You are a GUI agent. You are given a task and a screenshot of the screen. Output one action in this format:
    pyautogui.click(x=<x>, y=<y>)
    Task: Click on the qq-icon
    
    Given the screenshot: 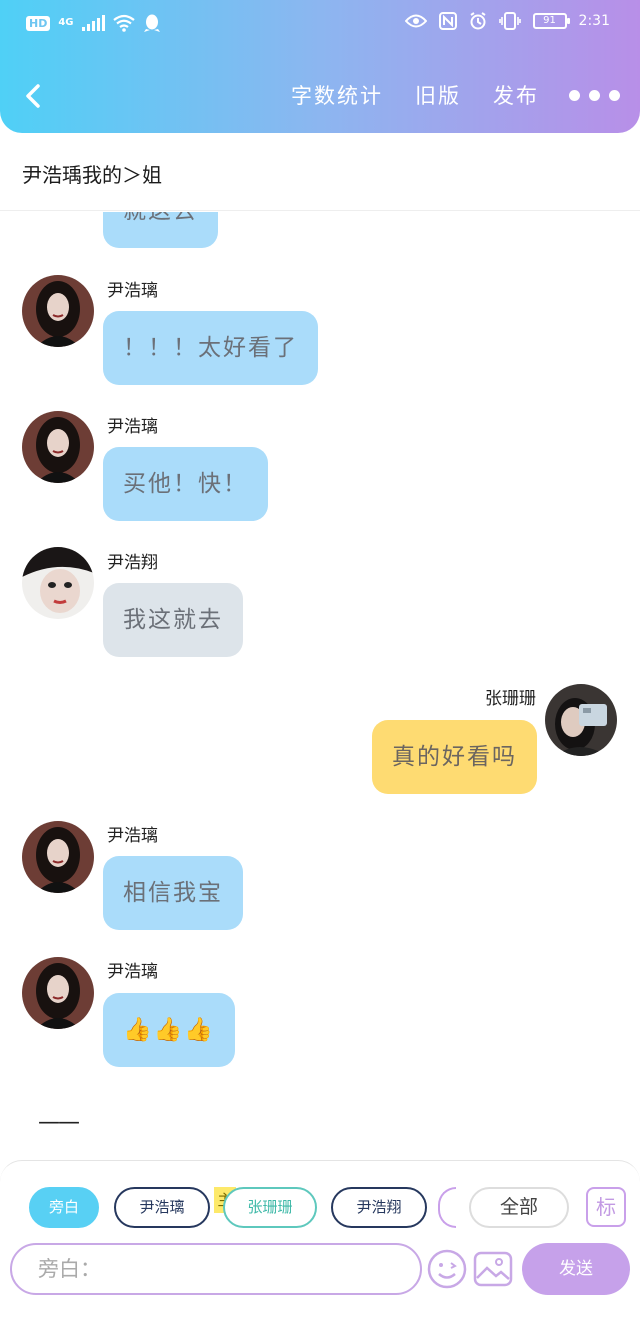 What is the action you would take?
    pyautogui.click(x=151, y=23)
    